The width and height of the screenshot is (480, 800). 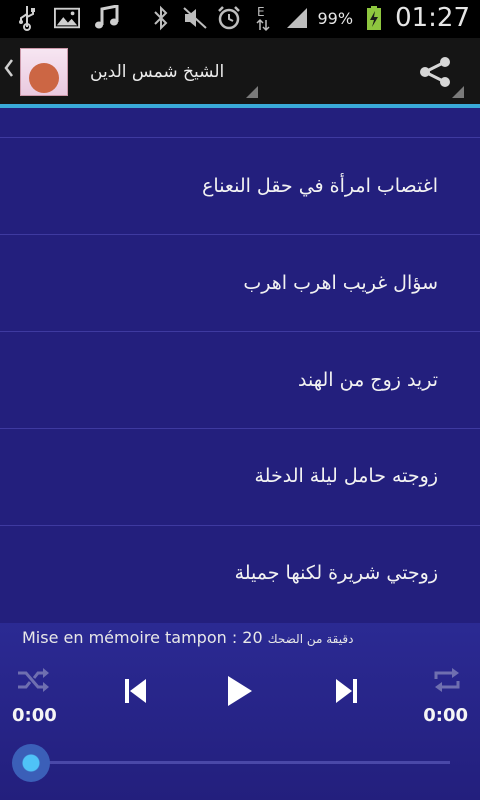 What do you see at coordinates (33, 682) in the screenshot?
I see `shuffle-icon` at bounding box center [33, 682].